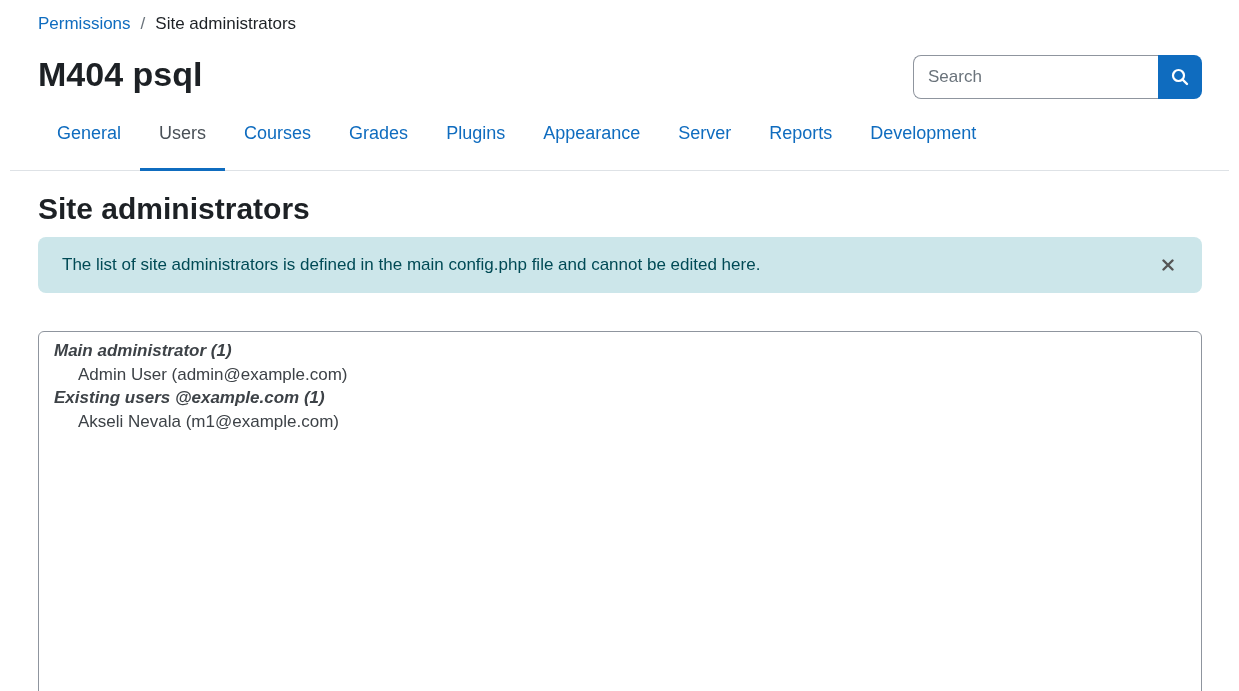 The width and height of the screenshot is (1239, 691). I want to click on nav-tab: Reports, so click(801, 141).